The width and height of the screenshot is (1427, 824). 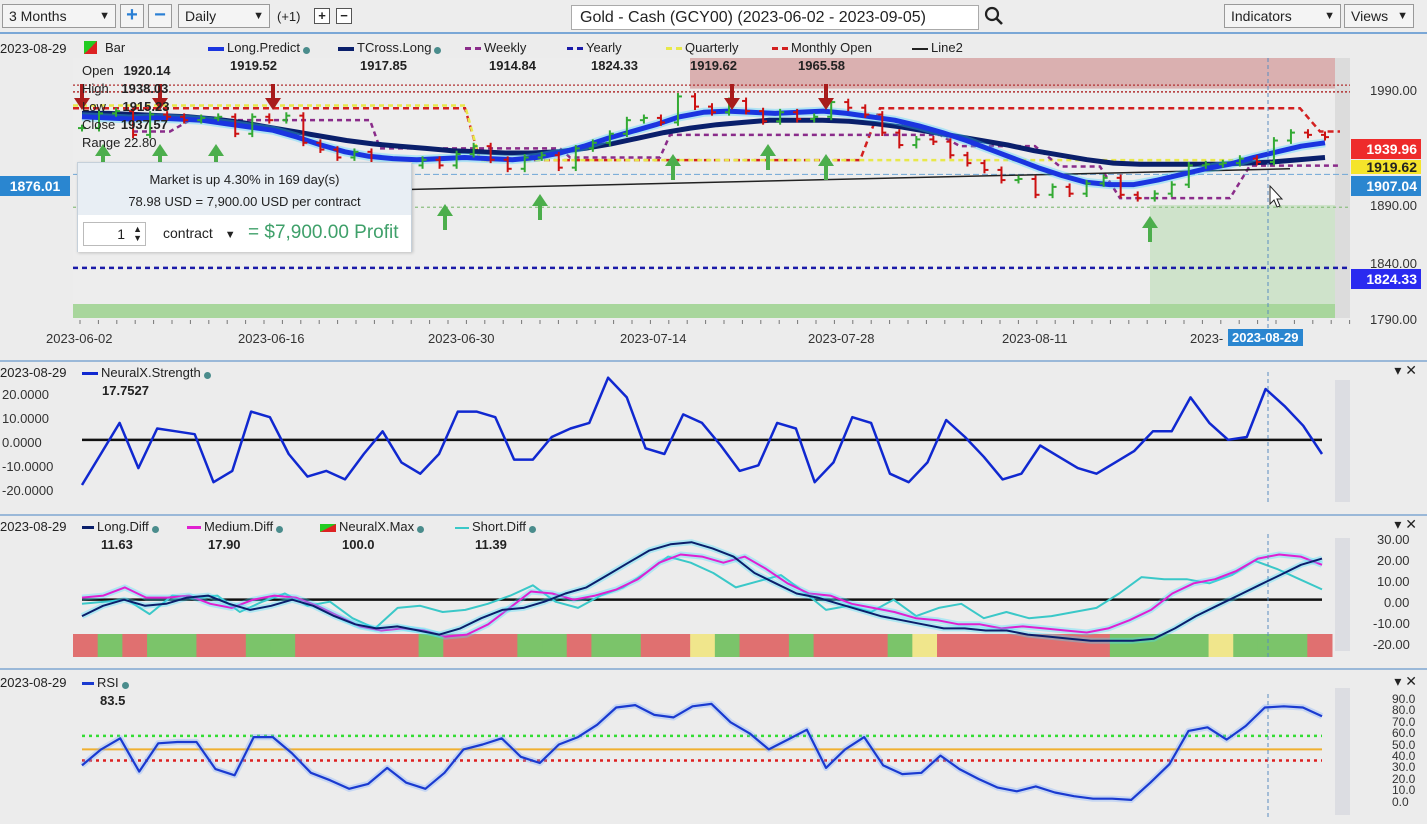 I want to click on unit-select: contract ▼, so click(x=199, y=233).